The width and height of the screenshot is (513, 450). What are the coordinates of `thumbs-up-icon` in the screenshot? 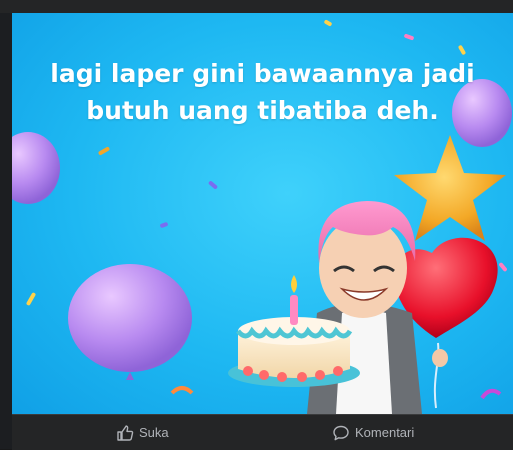 It's located at (125, 433).